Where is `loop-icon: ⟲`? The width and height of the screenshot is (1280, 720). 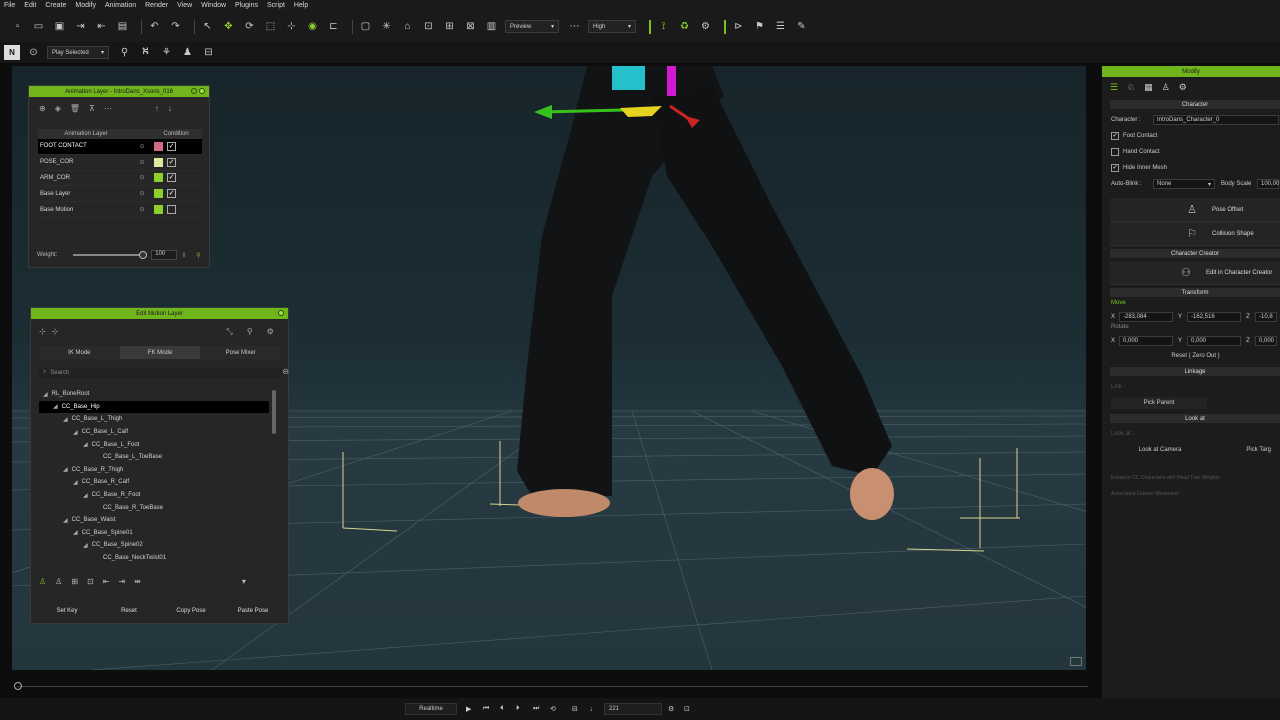 loop-icon: ⟲ is located at coordinates (553, 709).